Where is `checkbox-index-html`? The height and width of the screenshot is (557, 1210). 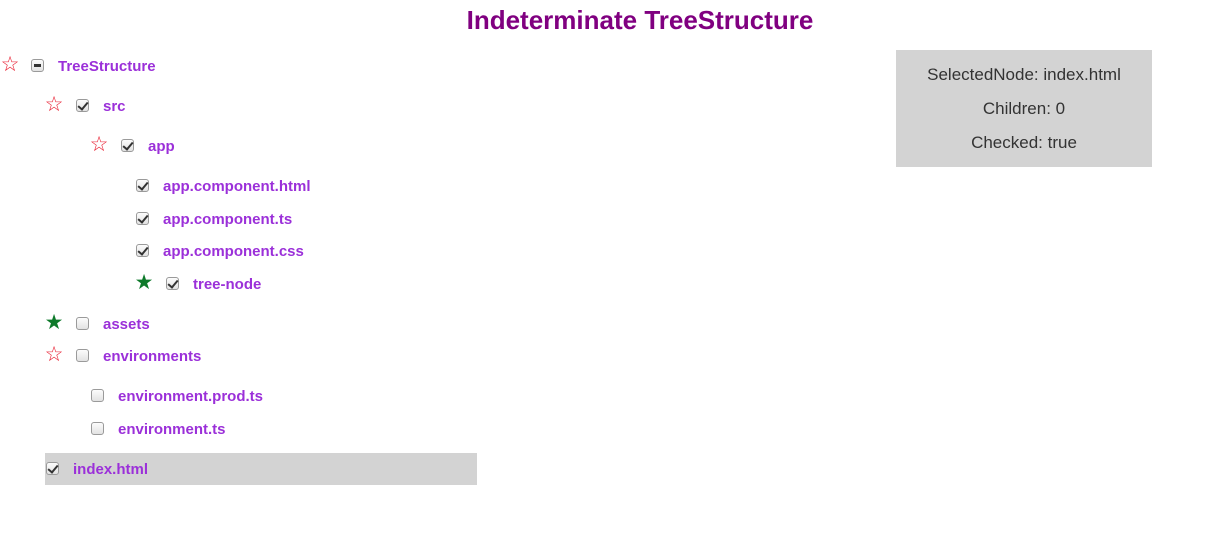 checkbox-index-html is located at coordinates (52, 468).